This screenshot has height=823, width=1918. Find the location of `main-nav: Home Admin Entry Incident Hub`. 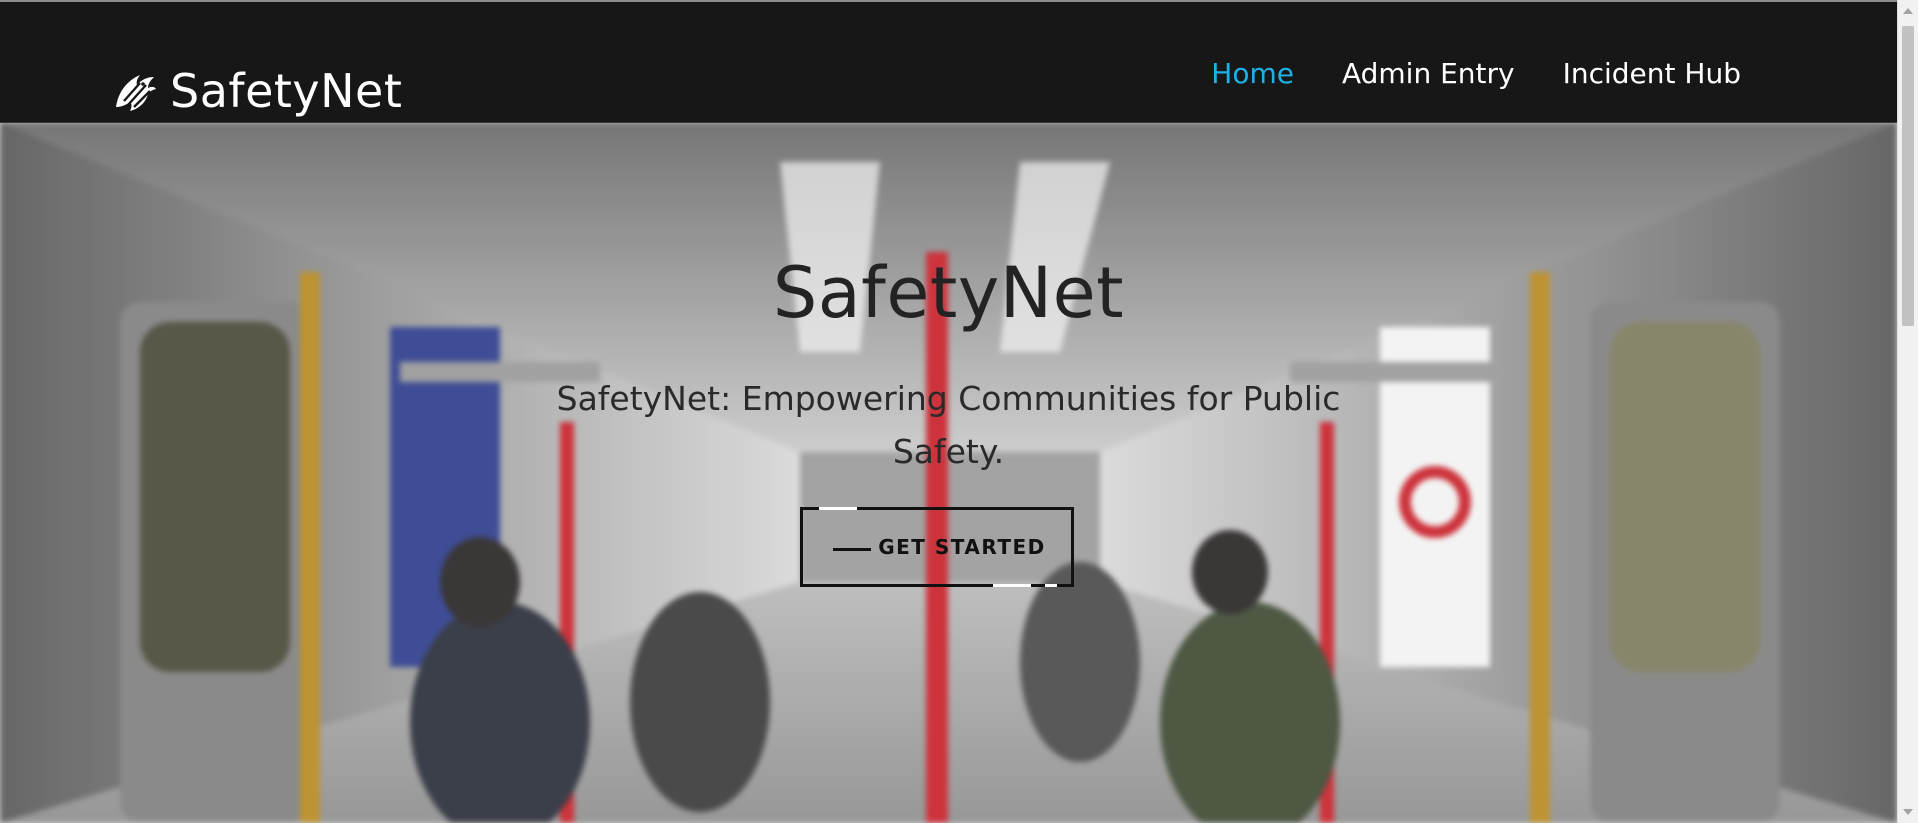

main-nav: Home Admin Entry Incident Hub is located at coordinates (1476, 74).